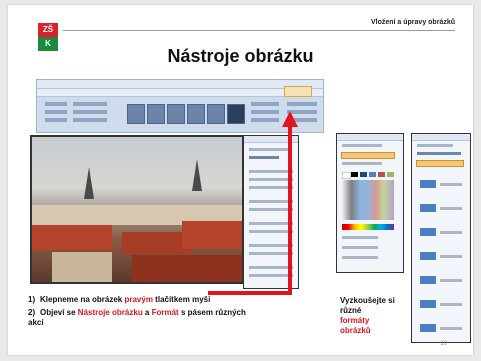  What do you see at coordinates (59, 312) in the screenshot?
I see `step-2-text-a: Objeví se` at bounding box center [59, 312].